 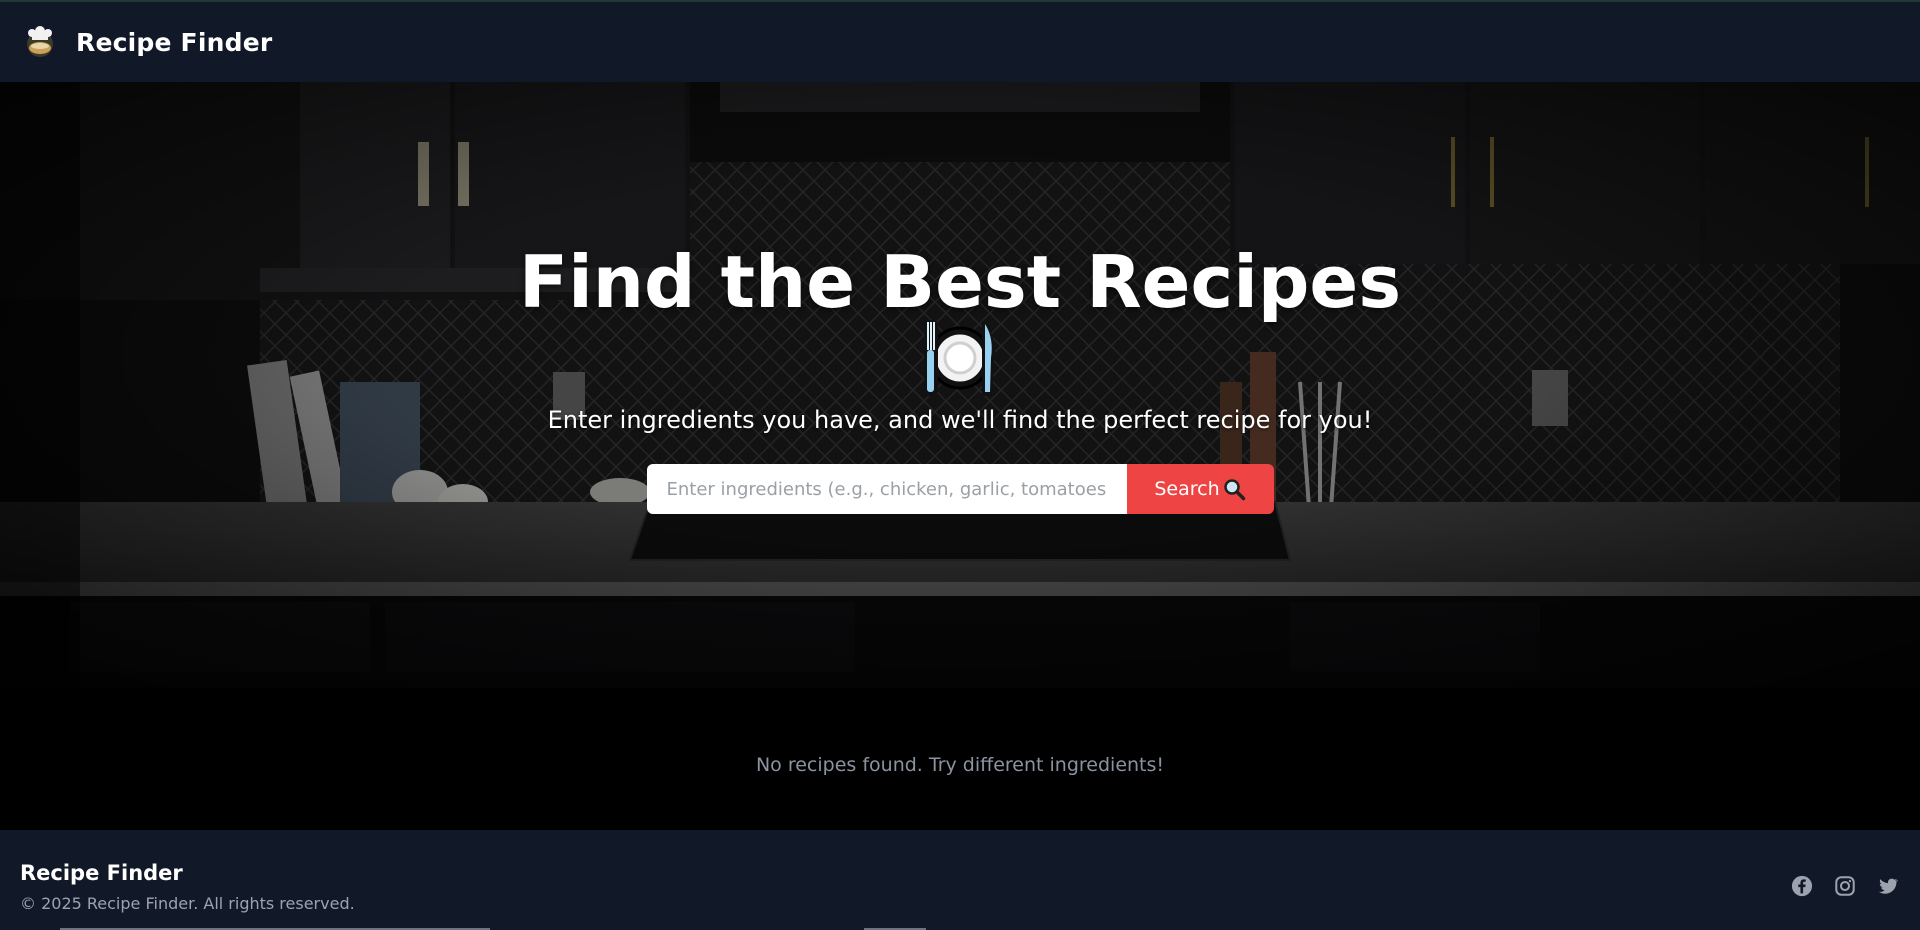 I want to click on facebook-icon, so click(x=1802, y=886).